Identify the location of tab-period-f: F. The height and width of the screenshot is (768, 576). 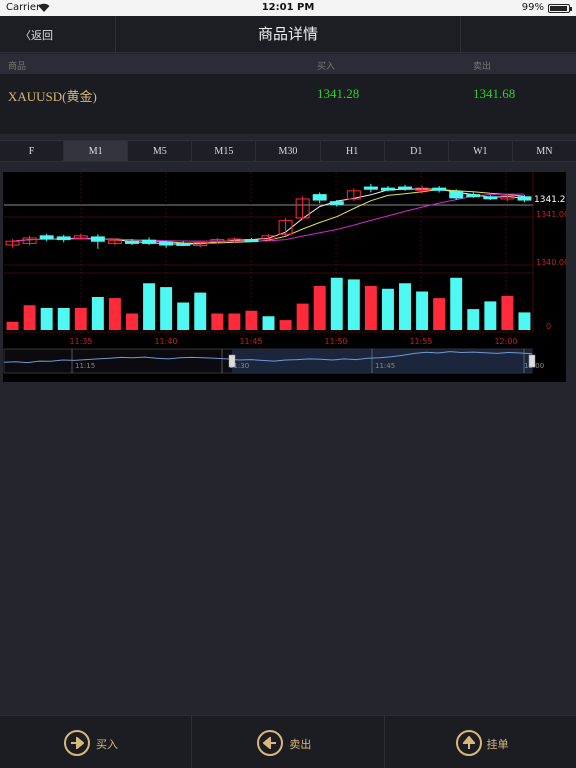
(32, 151).